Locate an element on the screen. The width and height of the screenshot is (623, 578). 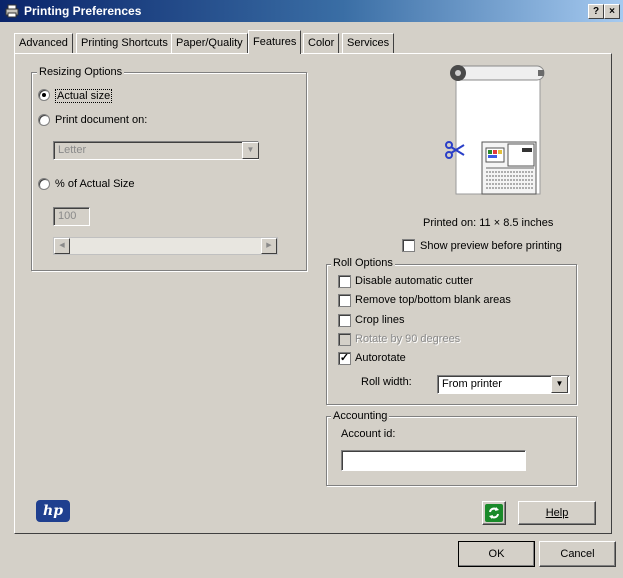
hp-logo: hp is located at coordinates (53, 511).